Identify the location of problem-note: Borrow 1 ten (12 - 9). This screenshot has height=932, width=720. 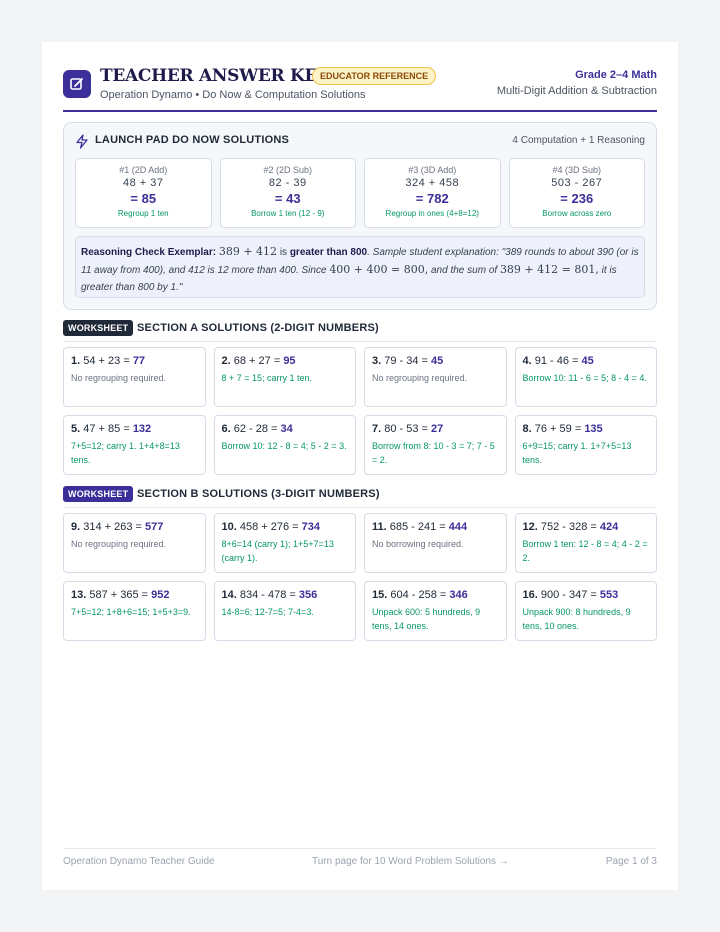
(288, 213).